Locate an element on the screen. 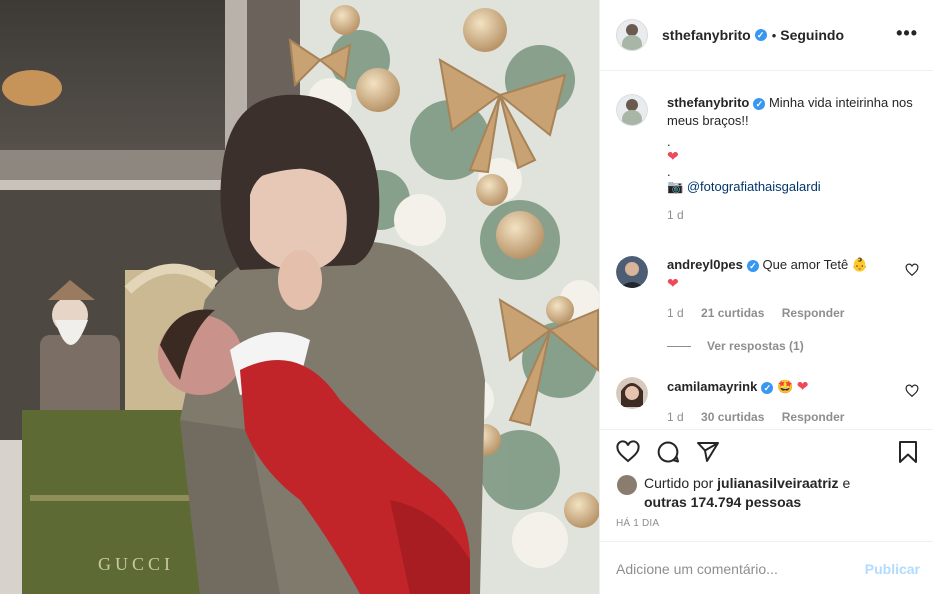  comment-bubble-icon is located at coordinates (668, 452).